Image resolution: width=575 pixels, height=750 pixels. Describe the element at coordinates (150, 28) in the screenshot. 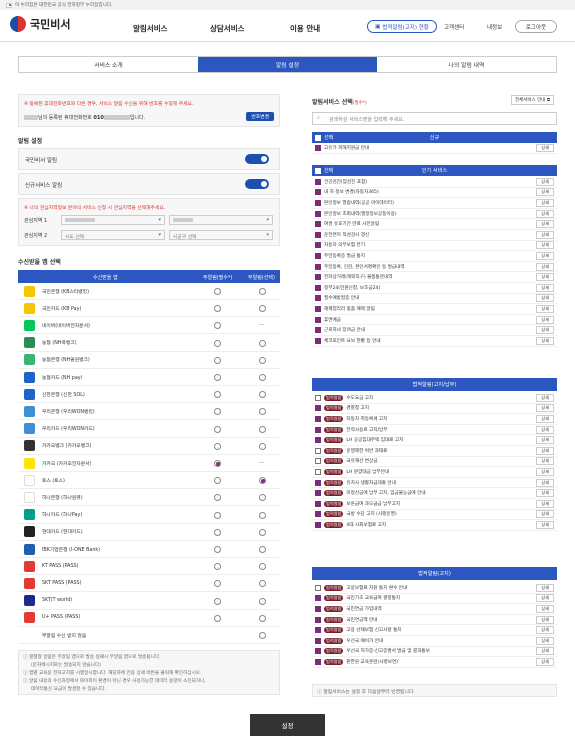

I see `nav-notification-service: 알림서비스` at that location.